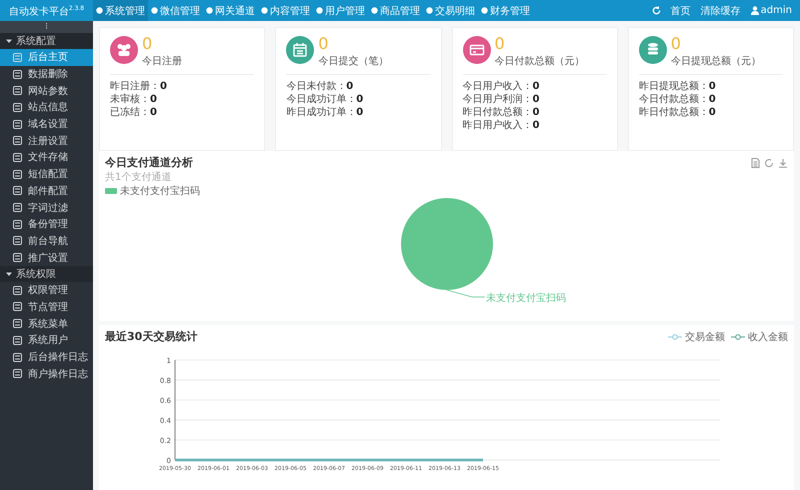 The height and width of the screenshot is (490, 800). Describe the element at coordinates (715, 61) in the screenshot. I see `stat-label: 今日提现总额（元）` at that location.